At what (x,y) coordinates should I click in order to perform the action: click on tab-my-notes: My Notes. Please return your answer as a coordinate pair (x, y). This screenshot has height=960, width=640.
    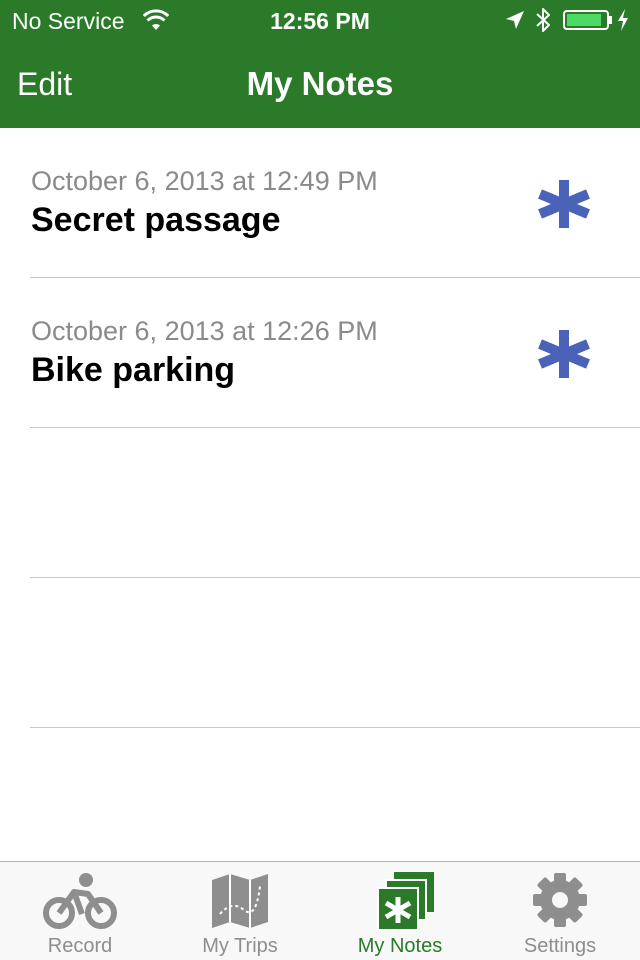
    Looking at the image, I should click on (400, 911).